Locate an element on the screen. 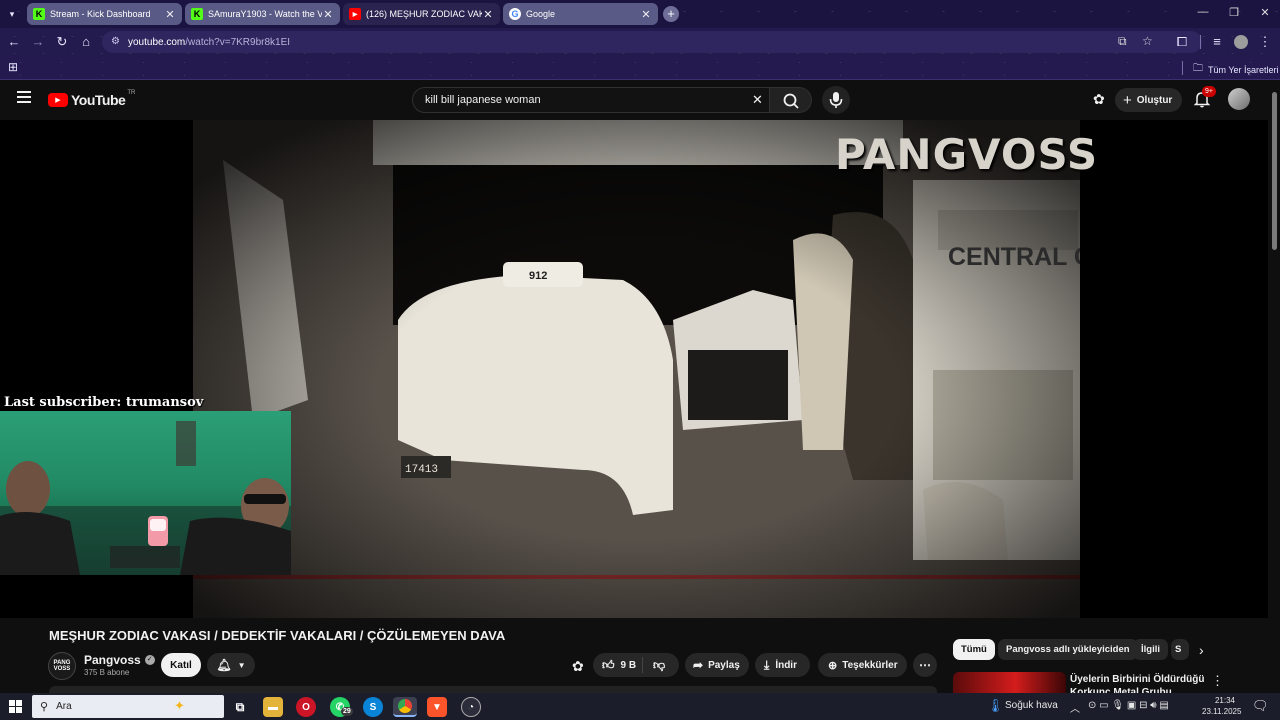 The height and width of the screenshot is (720, 1280). subscribed-bell-button: 🔔︎ ▼ is located at coordinates (231, 665).